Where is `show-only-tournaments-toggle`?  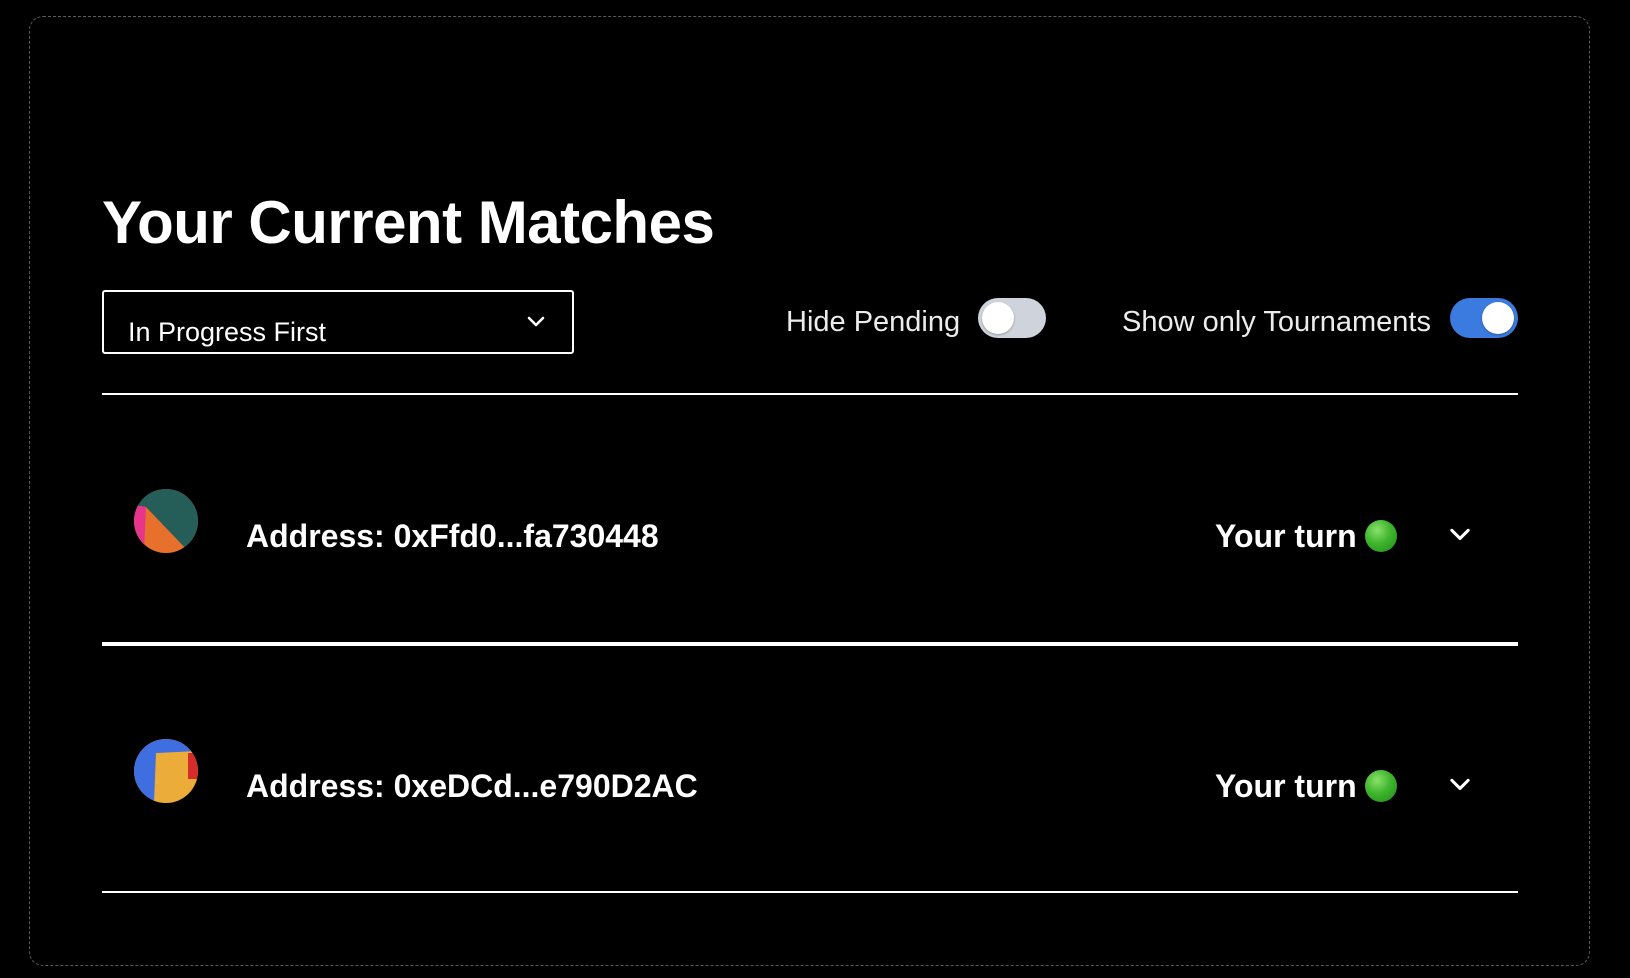
show-only-tournaments-toggle is located at coordinates (1484, 318).